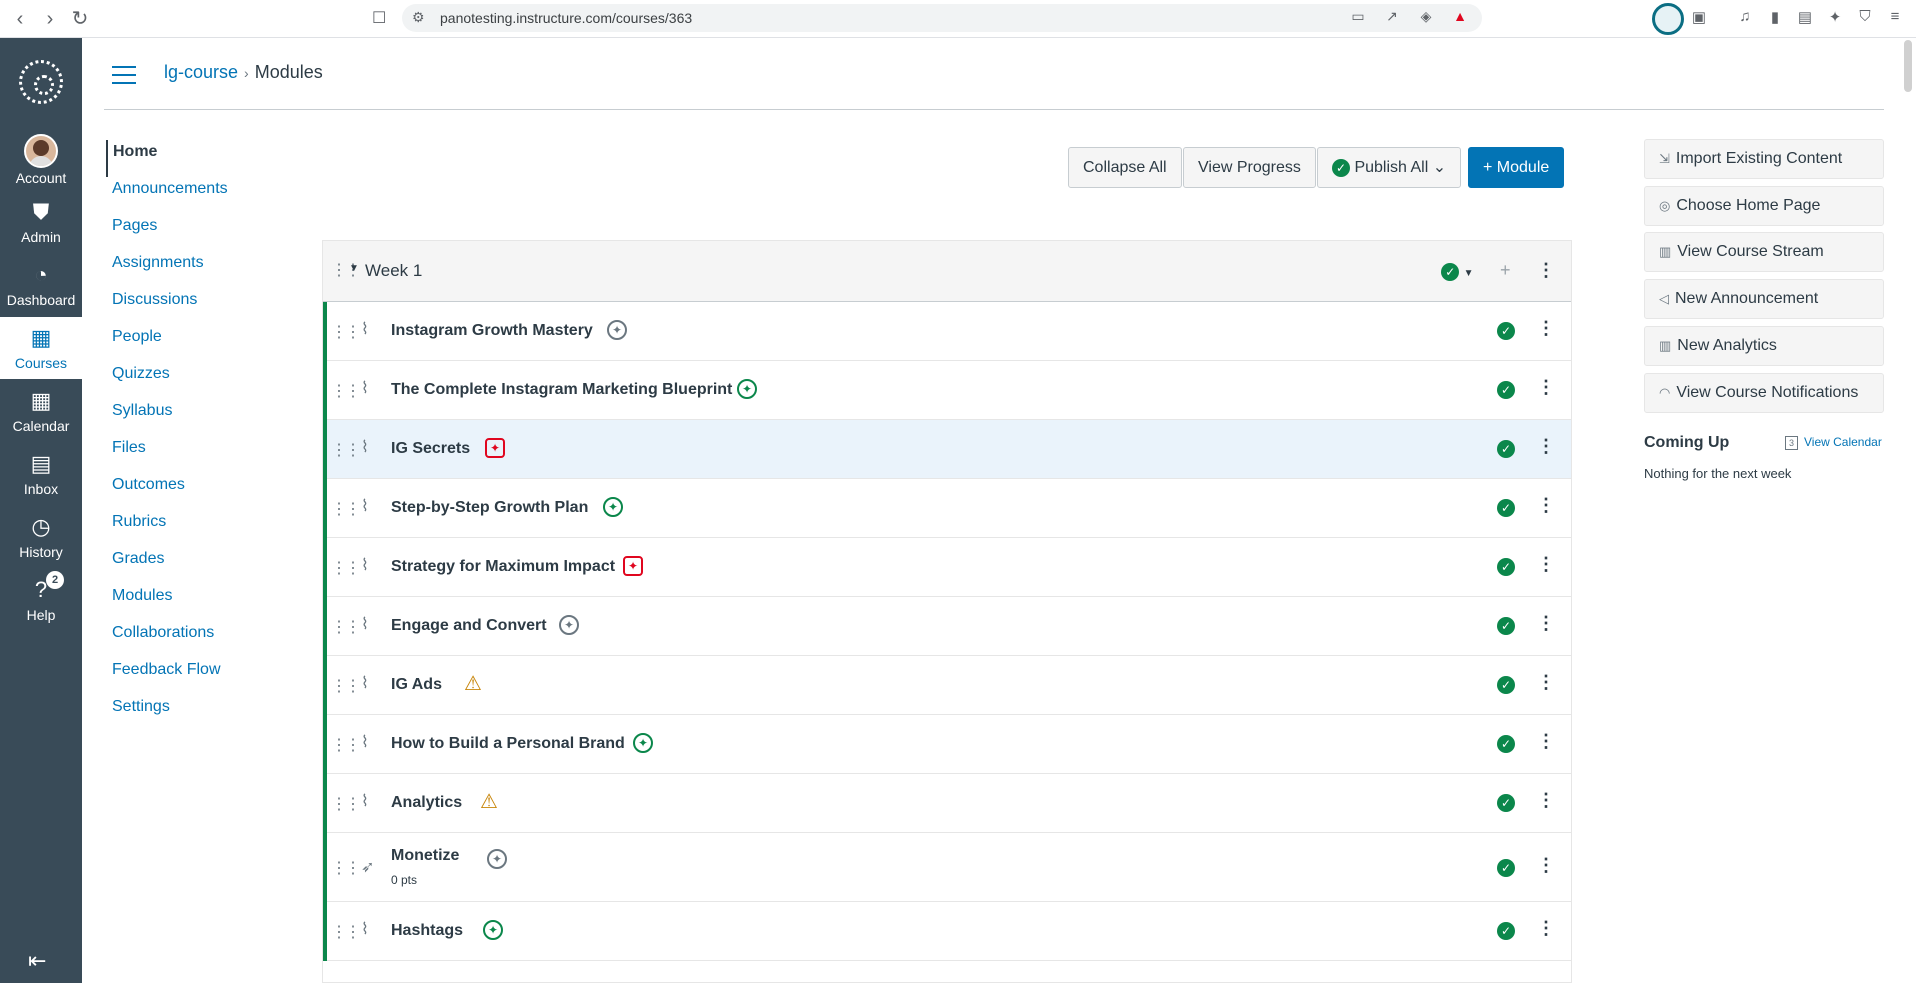  What do you see at coordinates (427, 931) in the screenshot?
I see `module-item-title: Hashtags` at bounding box center [427, 931].